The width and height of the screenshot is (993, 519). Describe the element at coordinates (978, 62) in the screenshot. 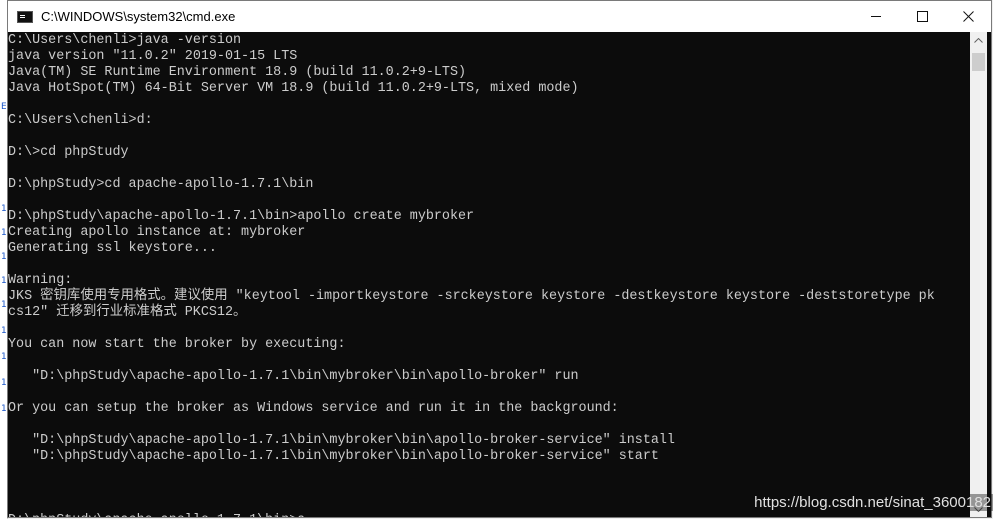

I see `scrollbar-thumb` at that location.